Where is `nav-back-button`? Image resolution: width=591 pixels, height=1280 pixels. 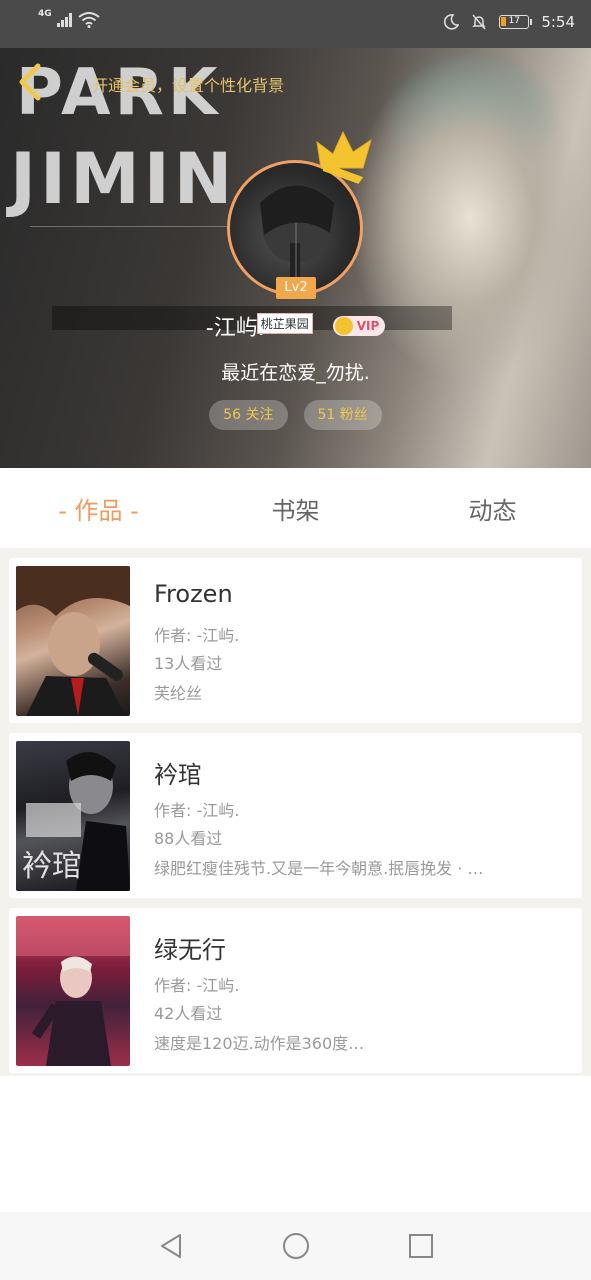
nav-back-button is located at coordinates (171, 1246).